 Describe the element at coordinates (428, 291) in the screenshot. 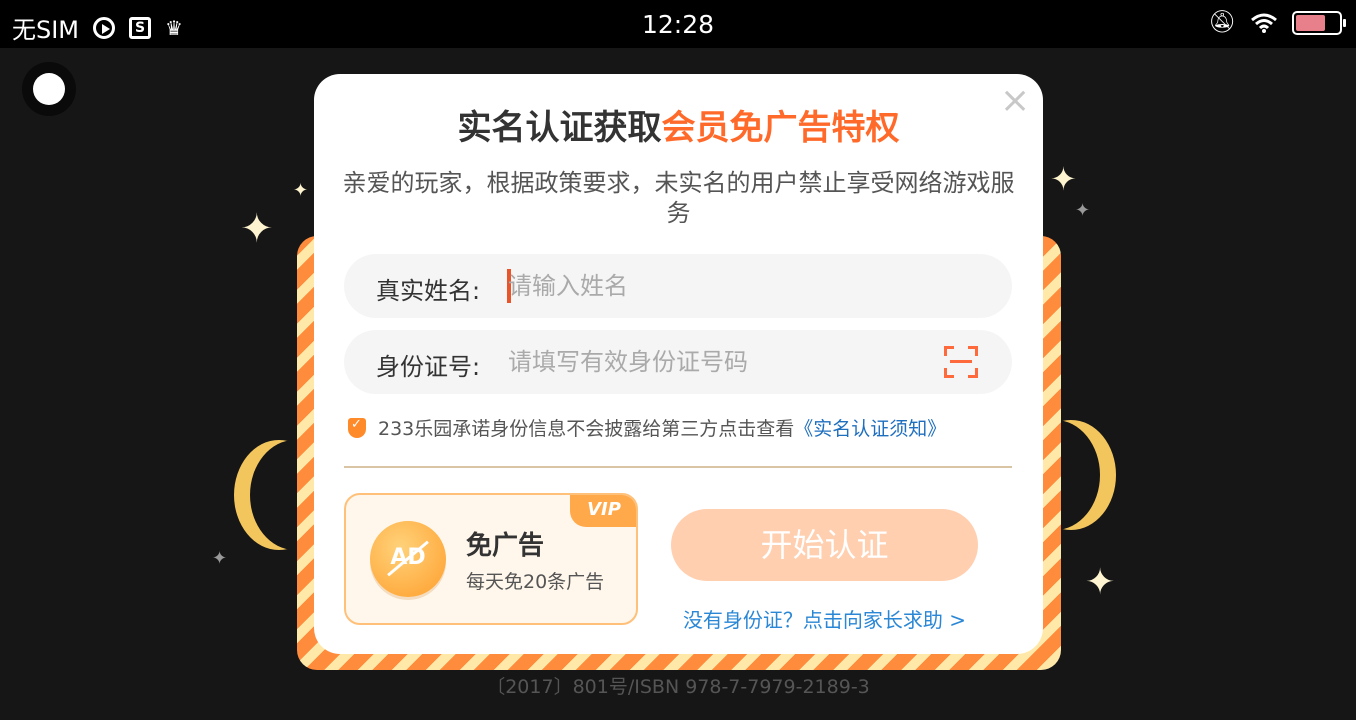

I see `name-label: 真实姓名:` at that location.